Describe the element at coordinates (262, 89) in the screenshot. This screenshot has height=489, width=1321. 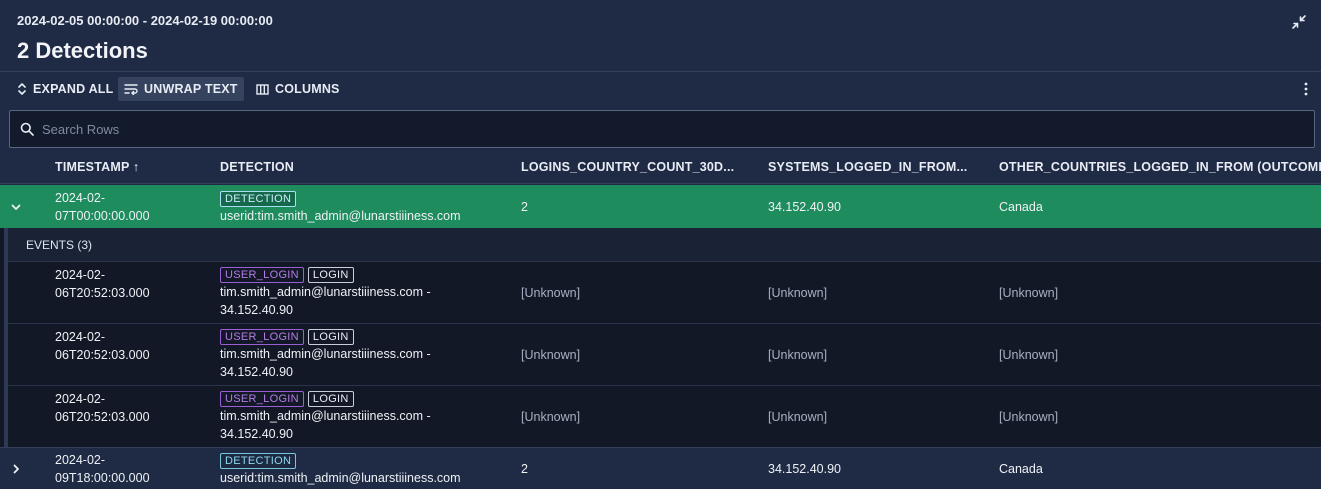
I see `columns-icon` at that location.